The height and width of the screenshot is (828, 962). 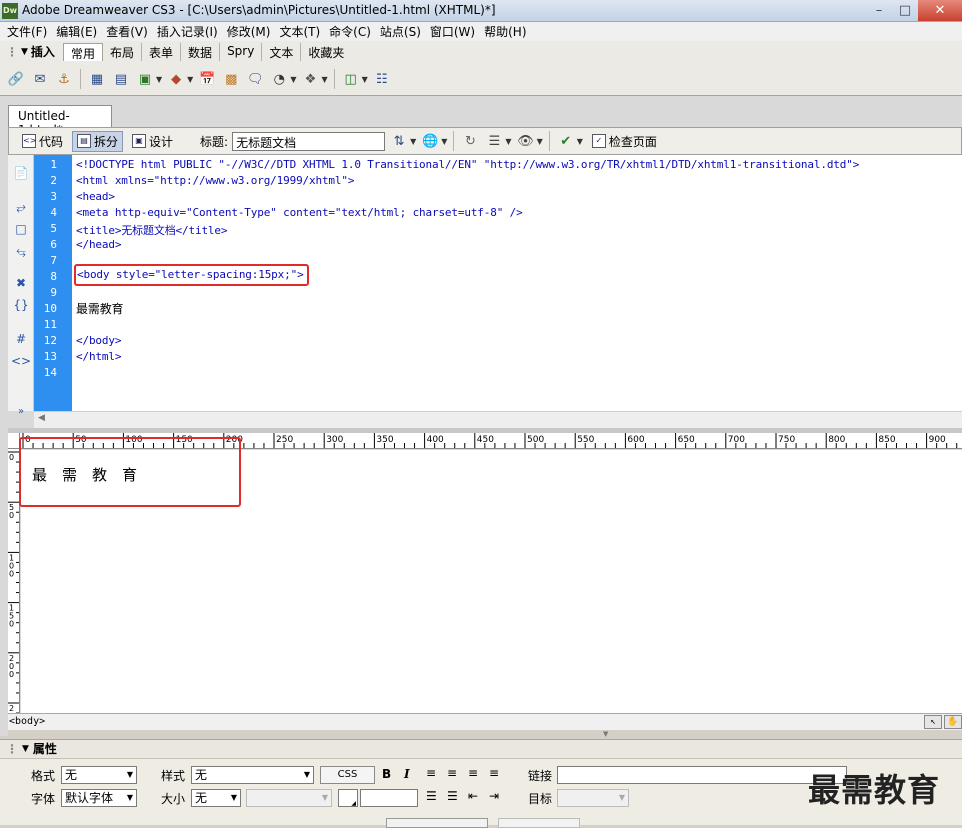 I want to click on select-tool-icon: ↖, so click(x=933, y=722).